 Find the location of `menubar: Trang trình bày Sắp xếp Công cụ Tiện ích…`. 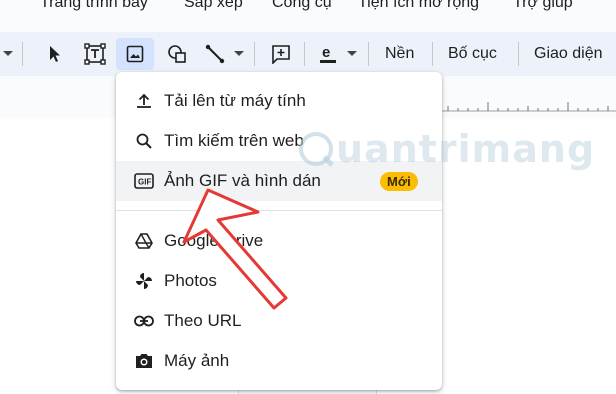

menubar: Trang trình bày Sắp xếp Công cụ Tiện ích… is located at coordinates (308, 11).